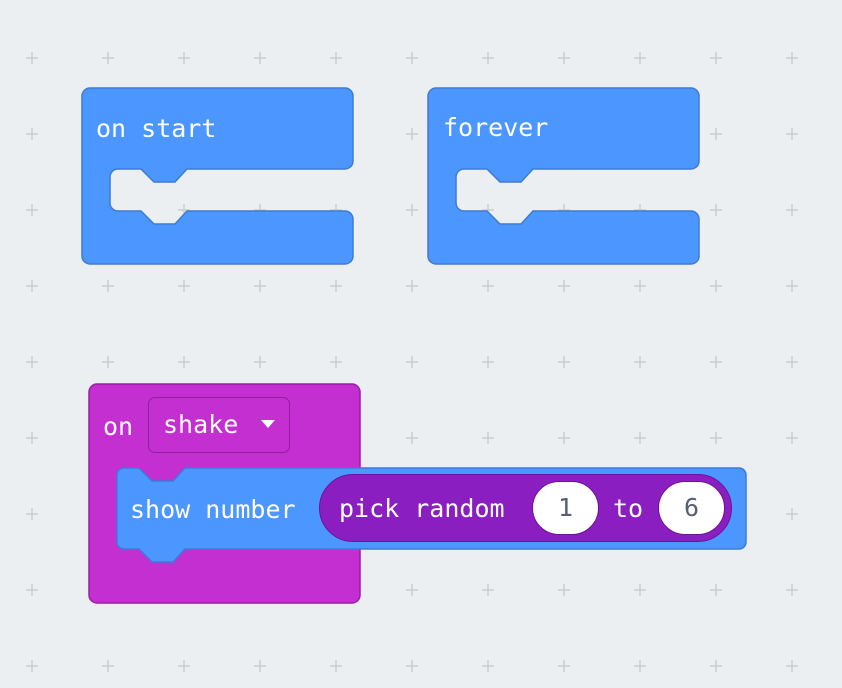 The height and width of the screenshot is (688, 842). Describe the element at coordinates (213, 509) in the screenshot. I see `show-number-label: show number` at that location.